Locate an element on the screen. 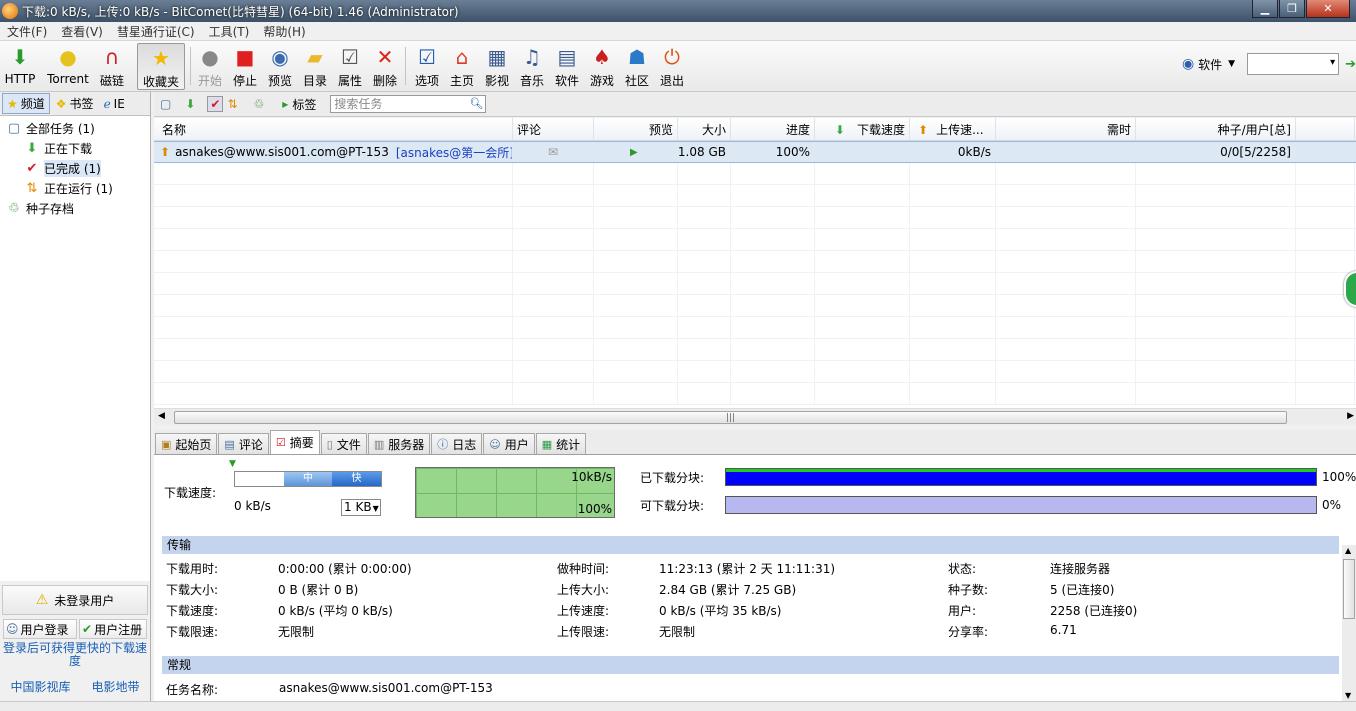  col-preview: 预览 is located at coordinates (636, 129).